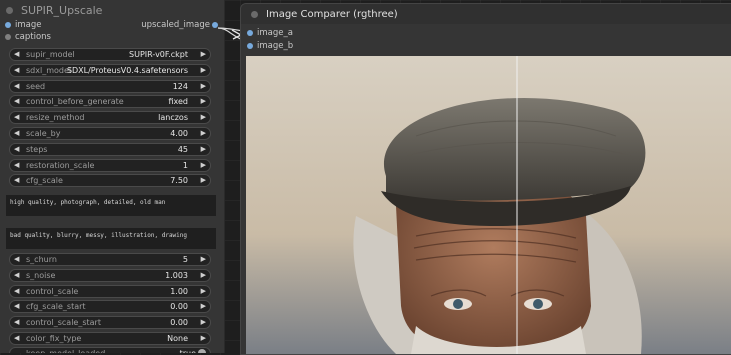  I want to click on input-label: image_b, so click(275, 46).